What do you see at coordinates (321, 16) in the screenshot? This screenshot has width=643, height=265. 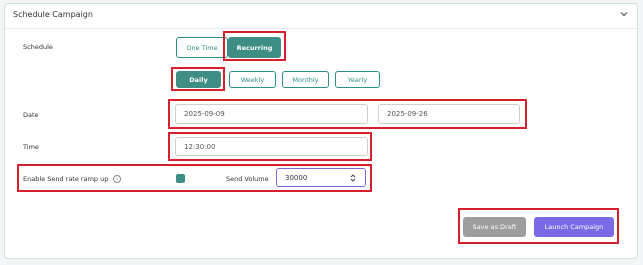 I see `panel-header: Schedule Campaign` at bounding box center [321, 16].